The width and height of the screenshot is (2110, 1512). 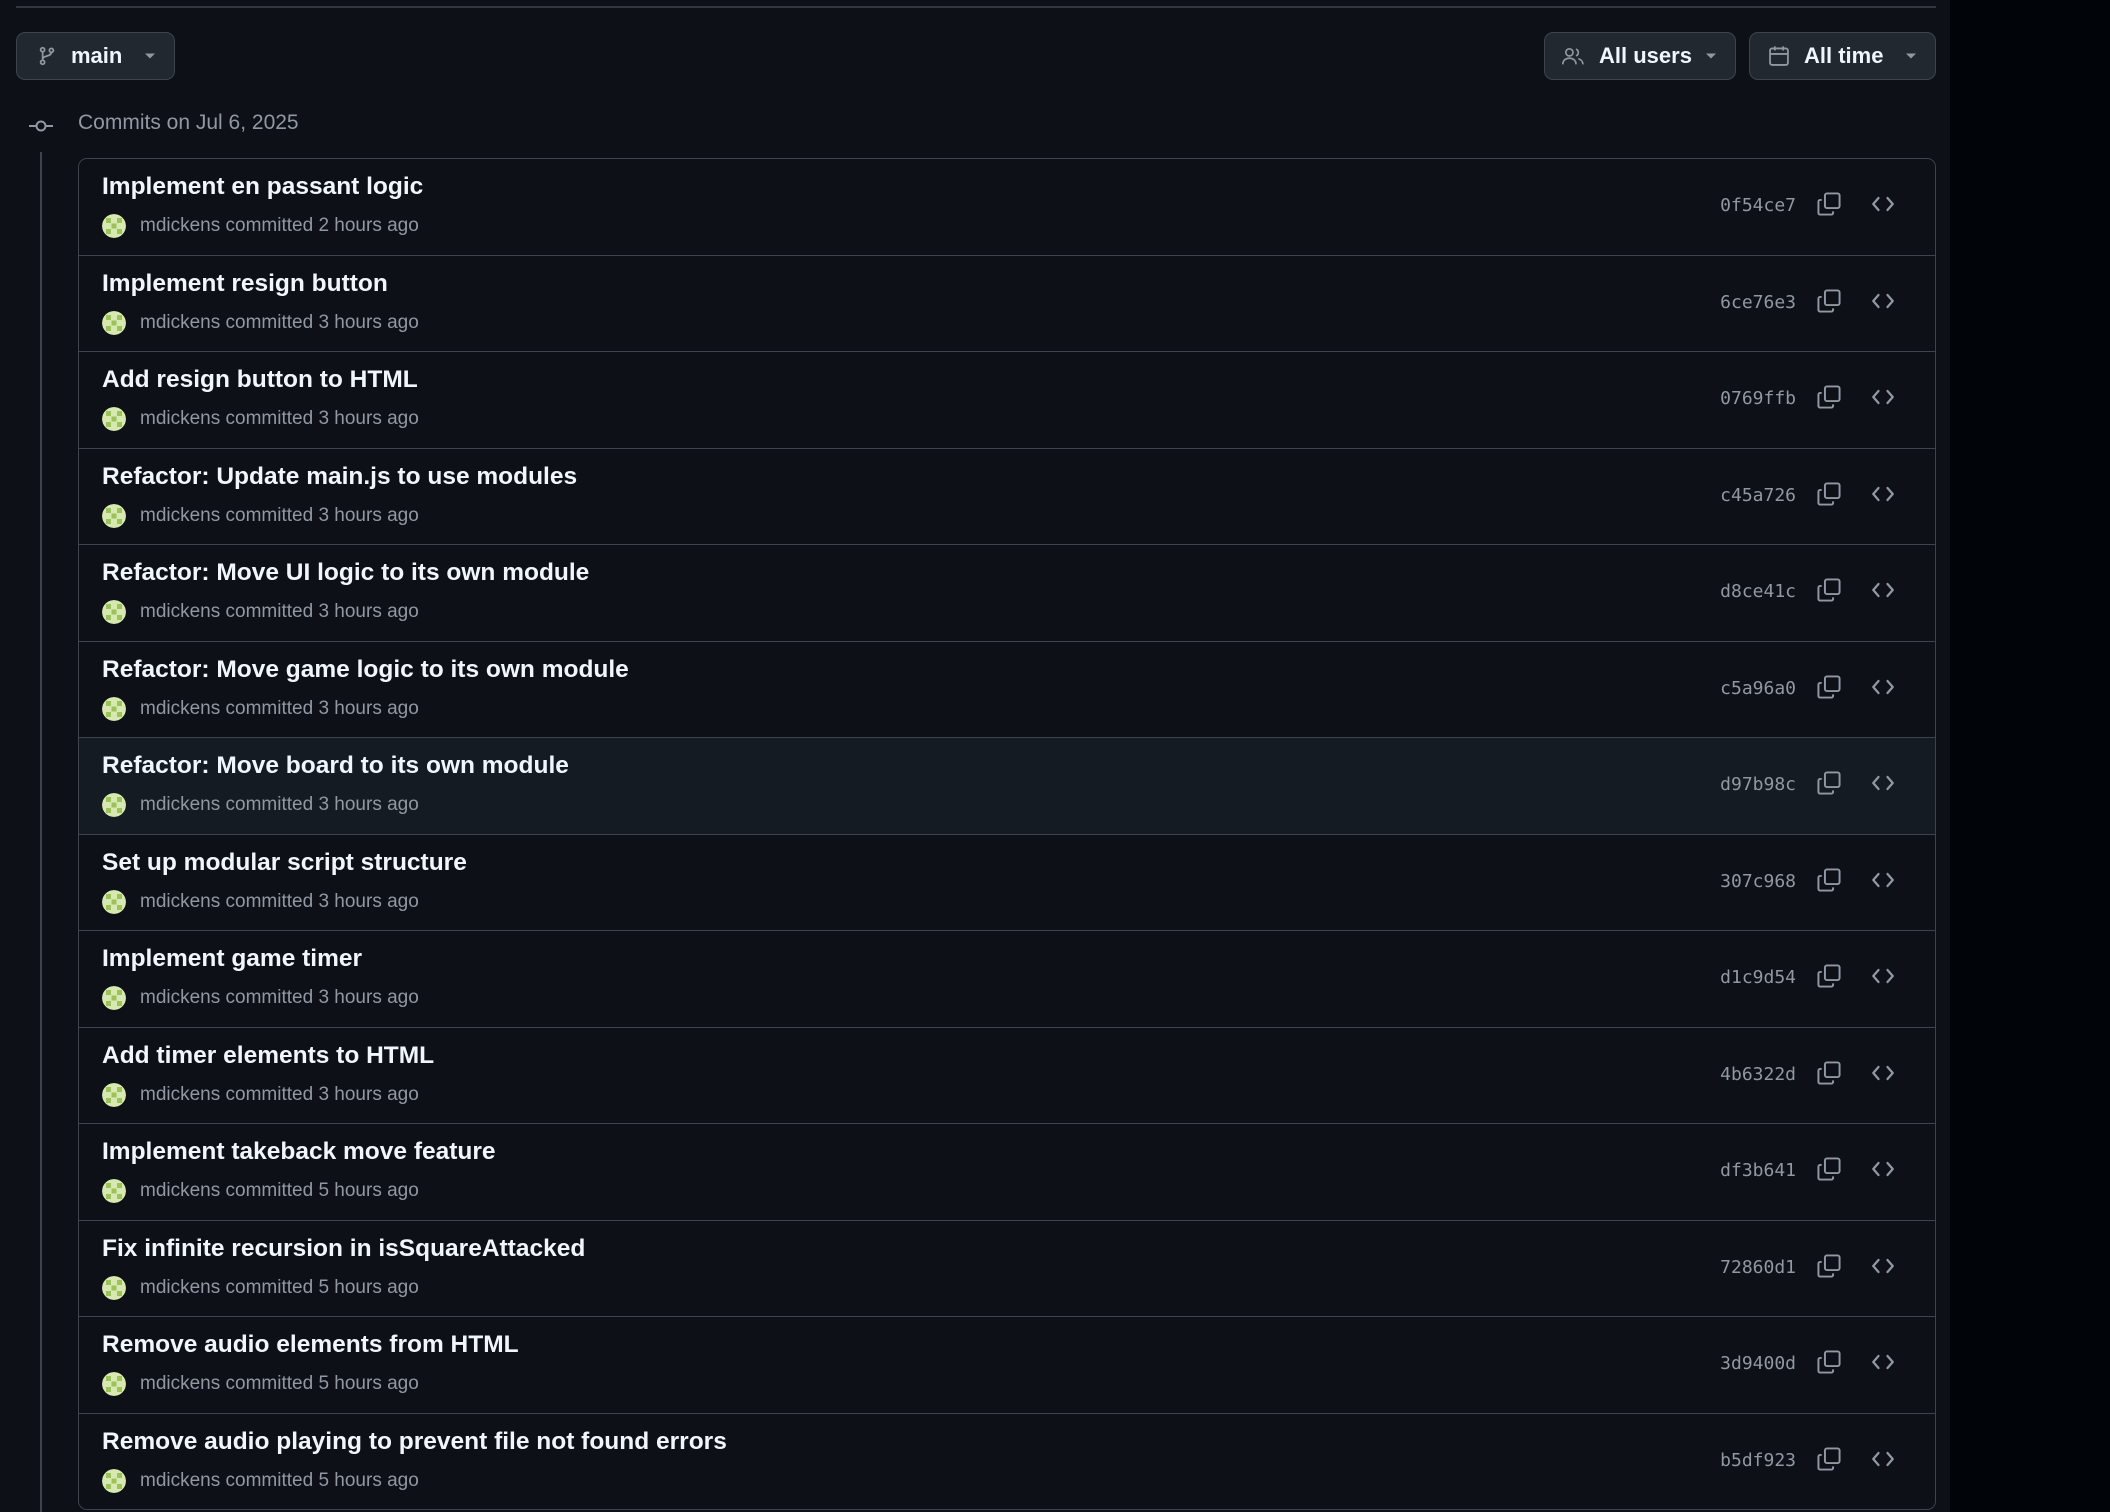 I want to click on commit-title-link: Add timer elements to HTML, so click(x=268, y=1056).